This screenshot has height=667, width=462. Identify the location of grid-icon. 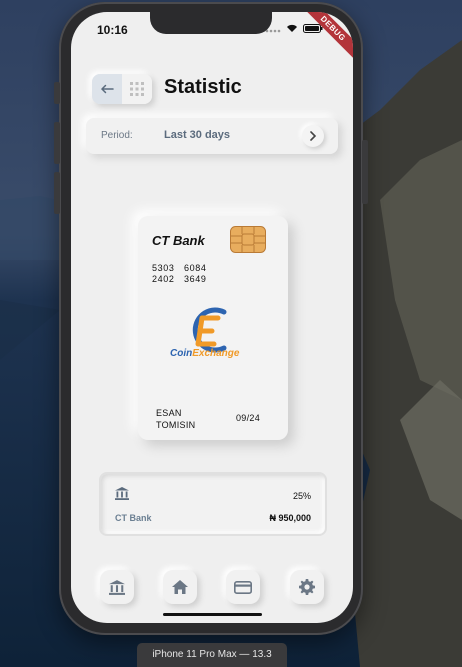
(137, 89).